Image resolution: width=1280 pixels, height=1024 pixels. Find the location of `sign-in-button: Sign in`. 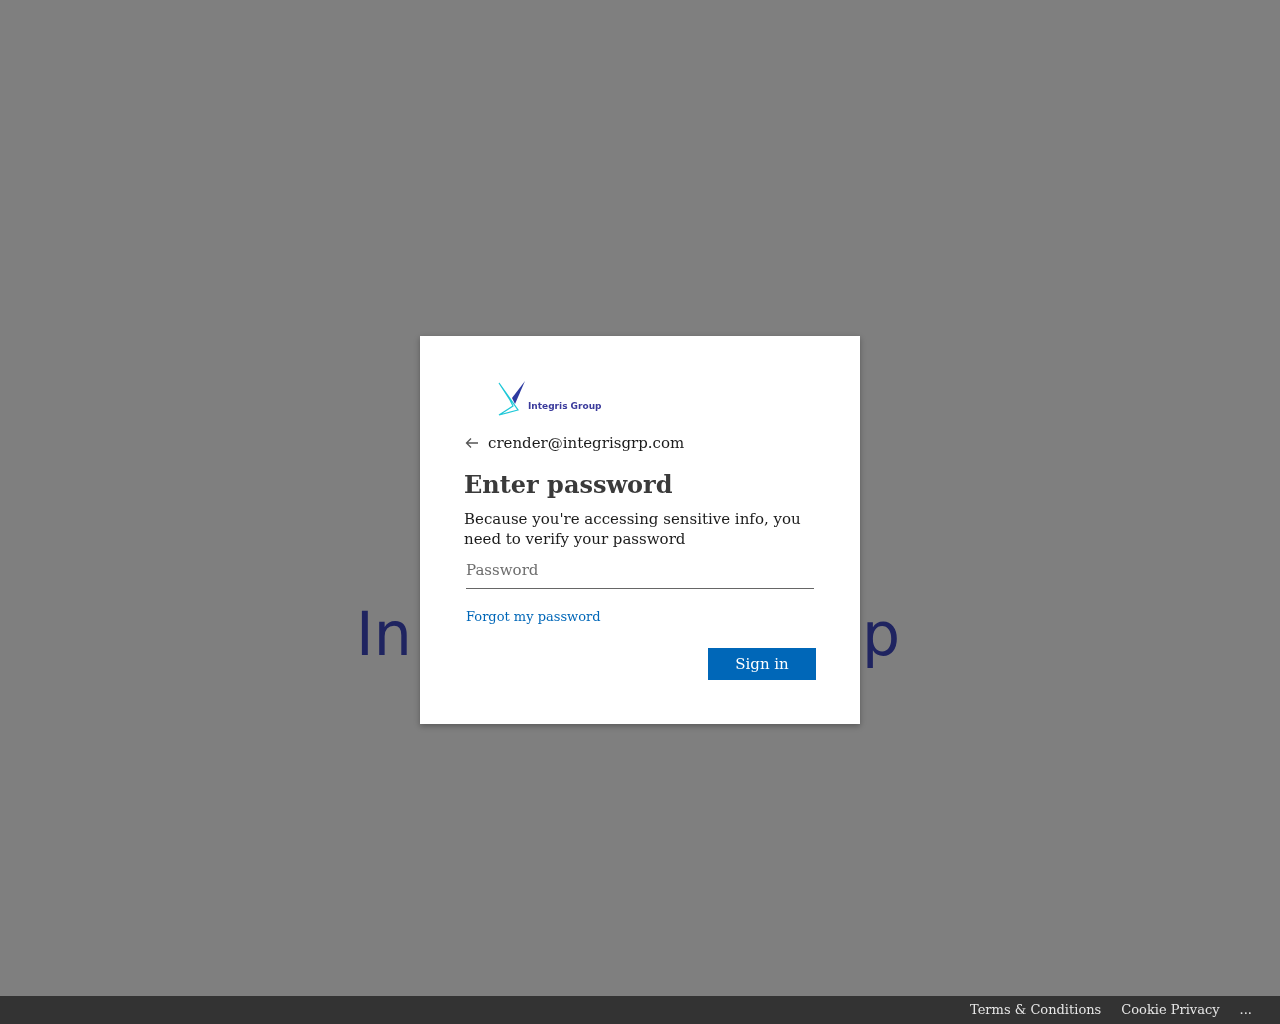

sign-in-button: Sign in is located at coordinates (762, 663).